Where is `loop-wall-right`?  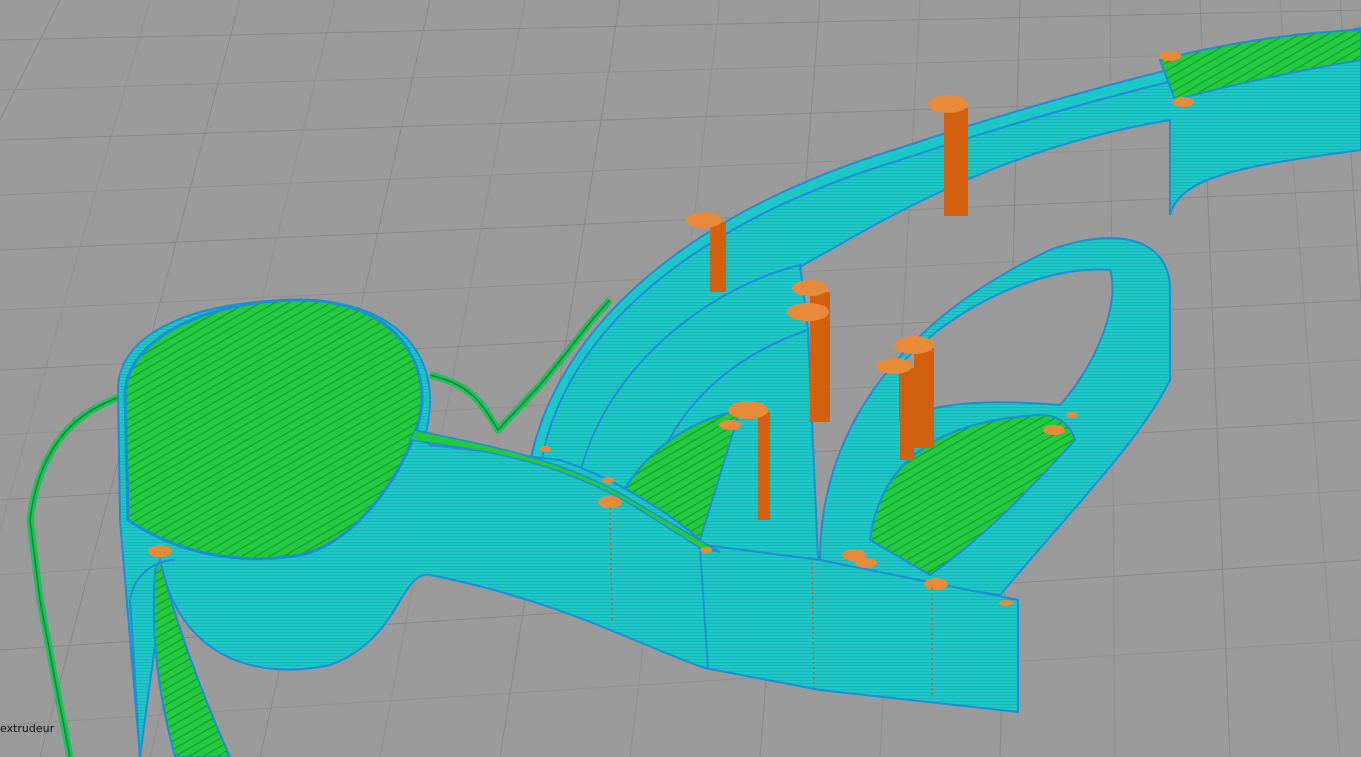 loop-wall-right is located at coordinates (994, 417).